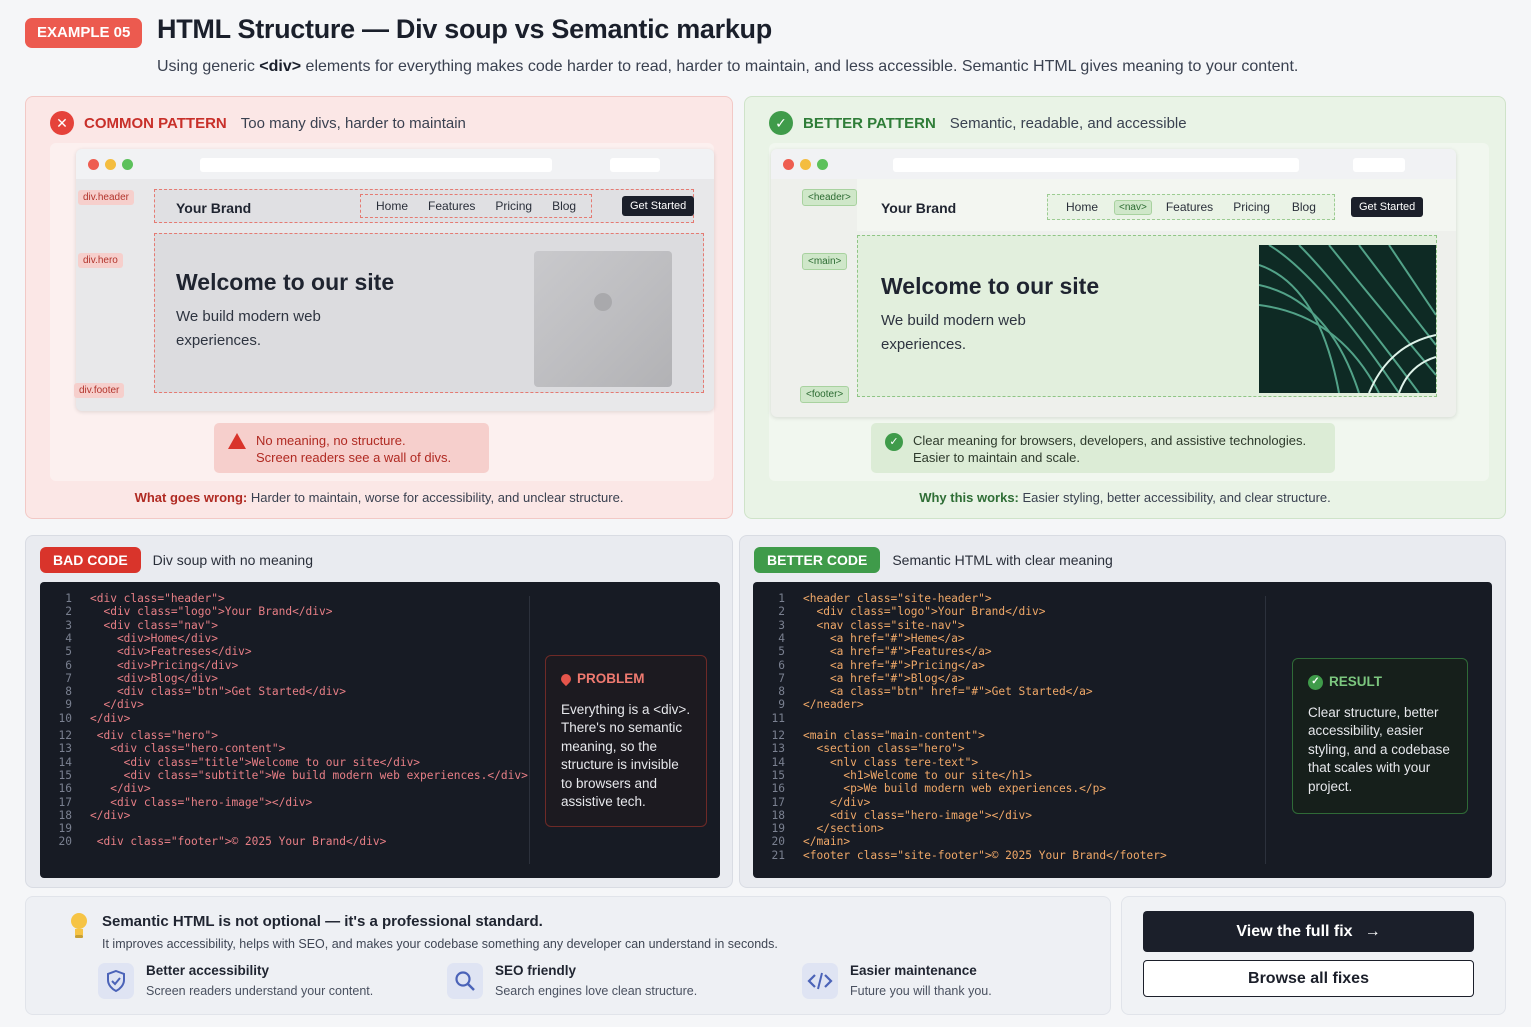 The height and width of the screenshot is (1027, 1531). What do you see at coordinates (65, 802) in the screenshot?
I see `line-number: 17` at bounding box center [65, 802].